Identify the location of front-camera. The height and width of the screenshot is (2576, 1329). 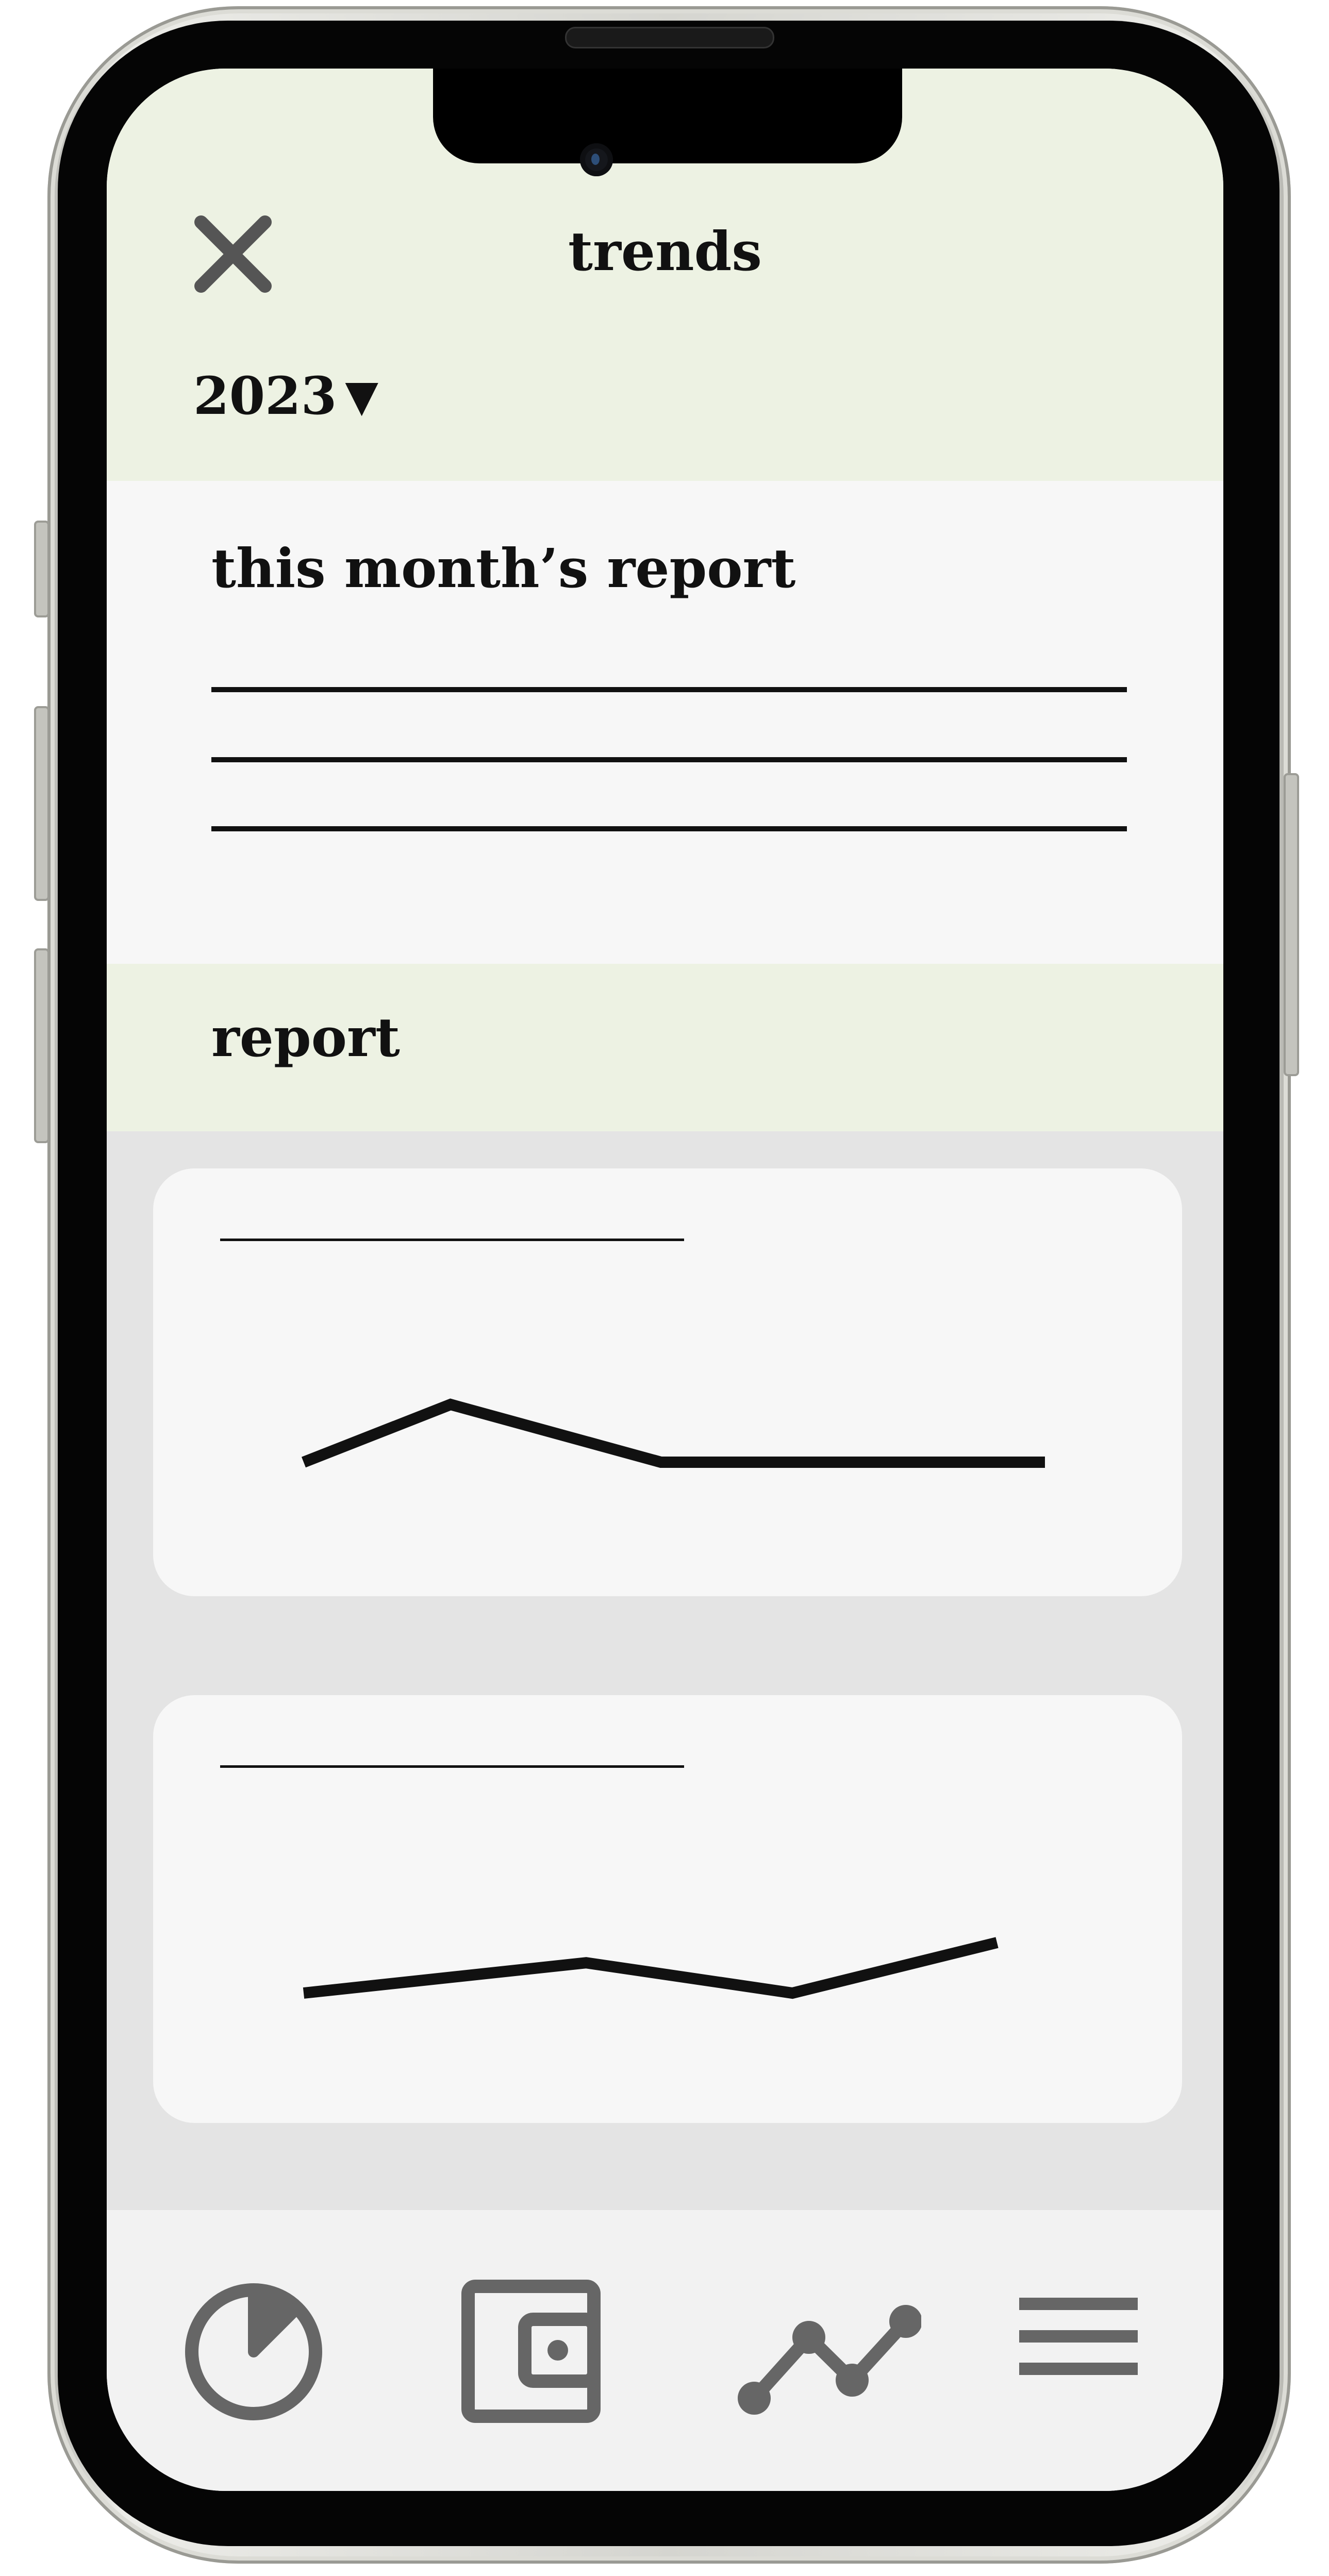
(596, 159).